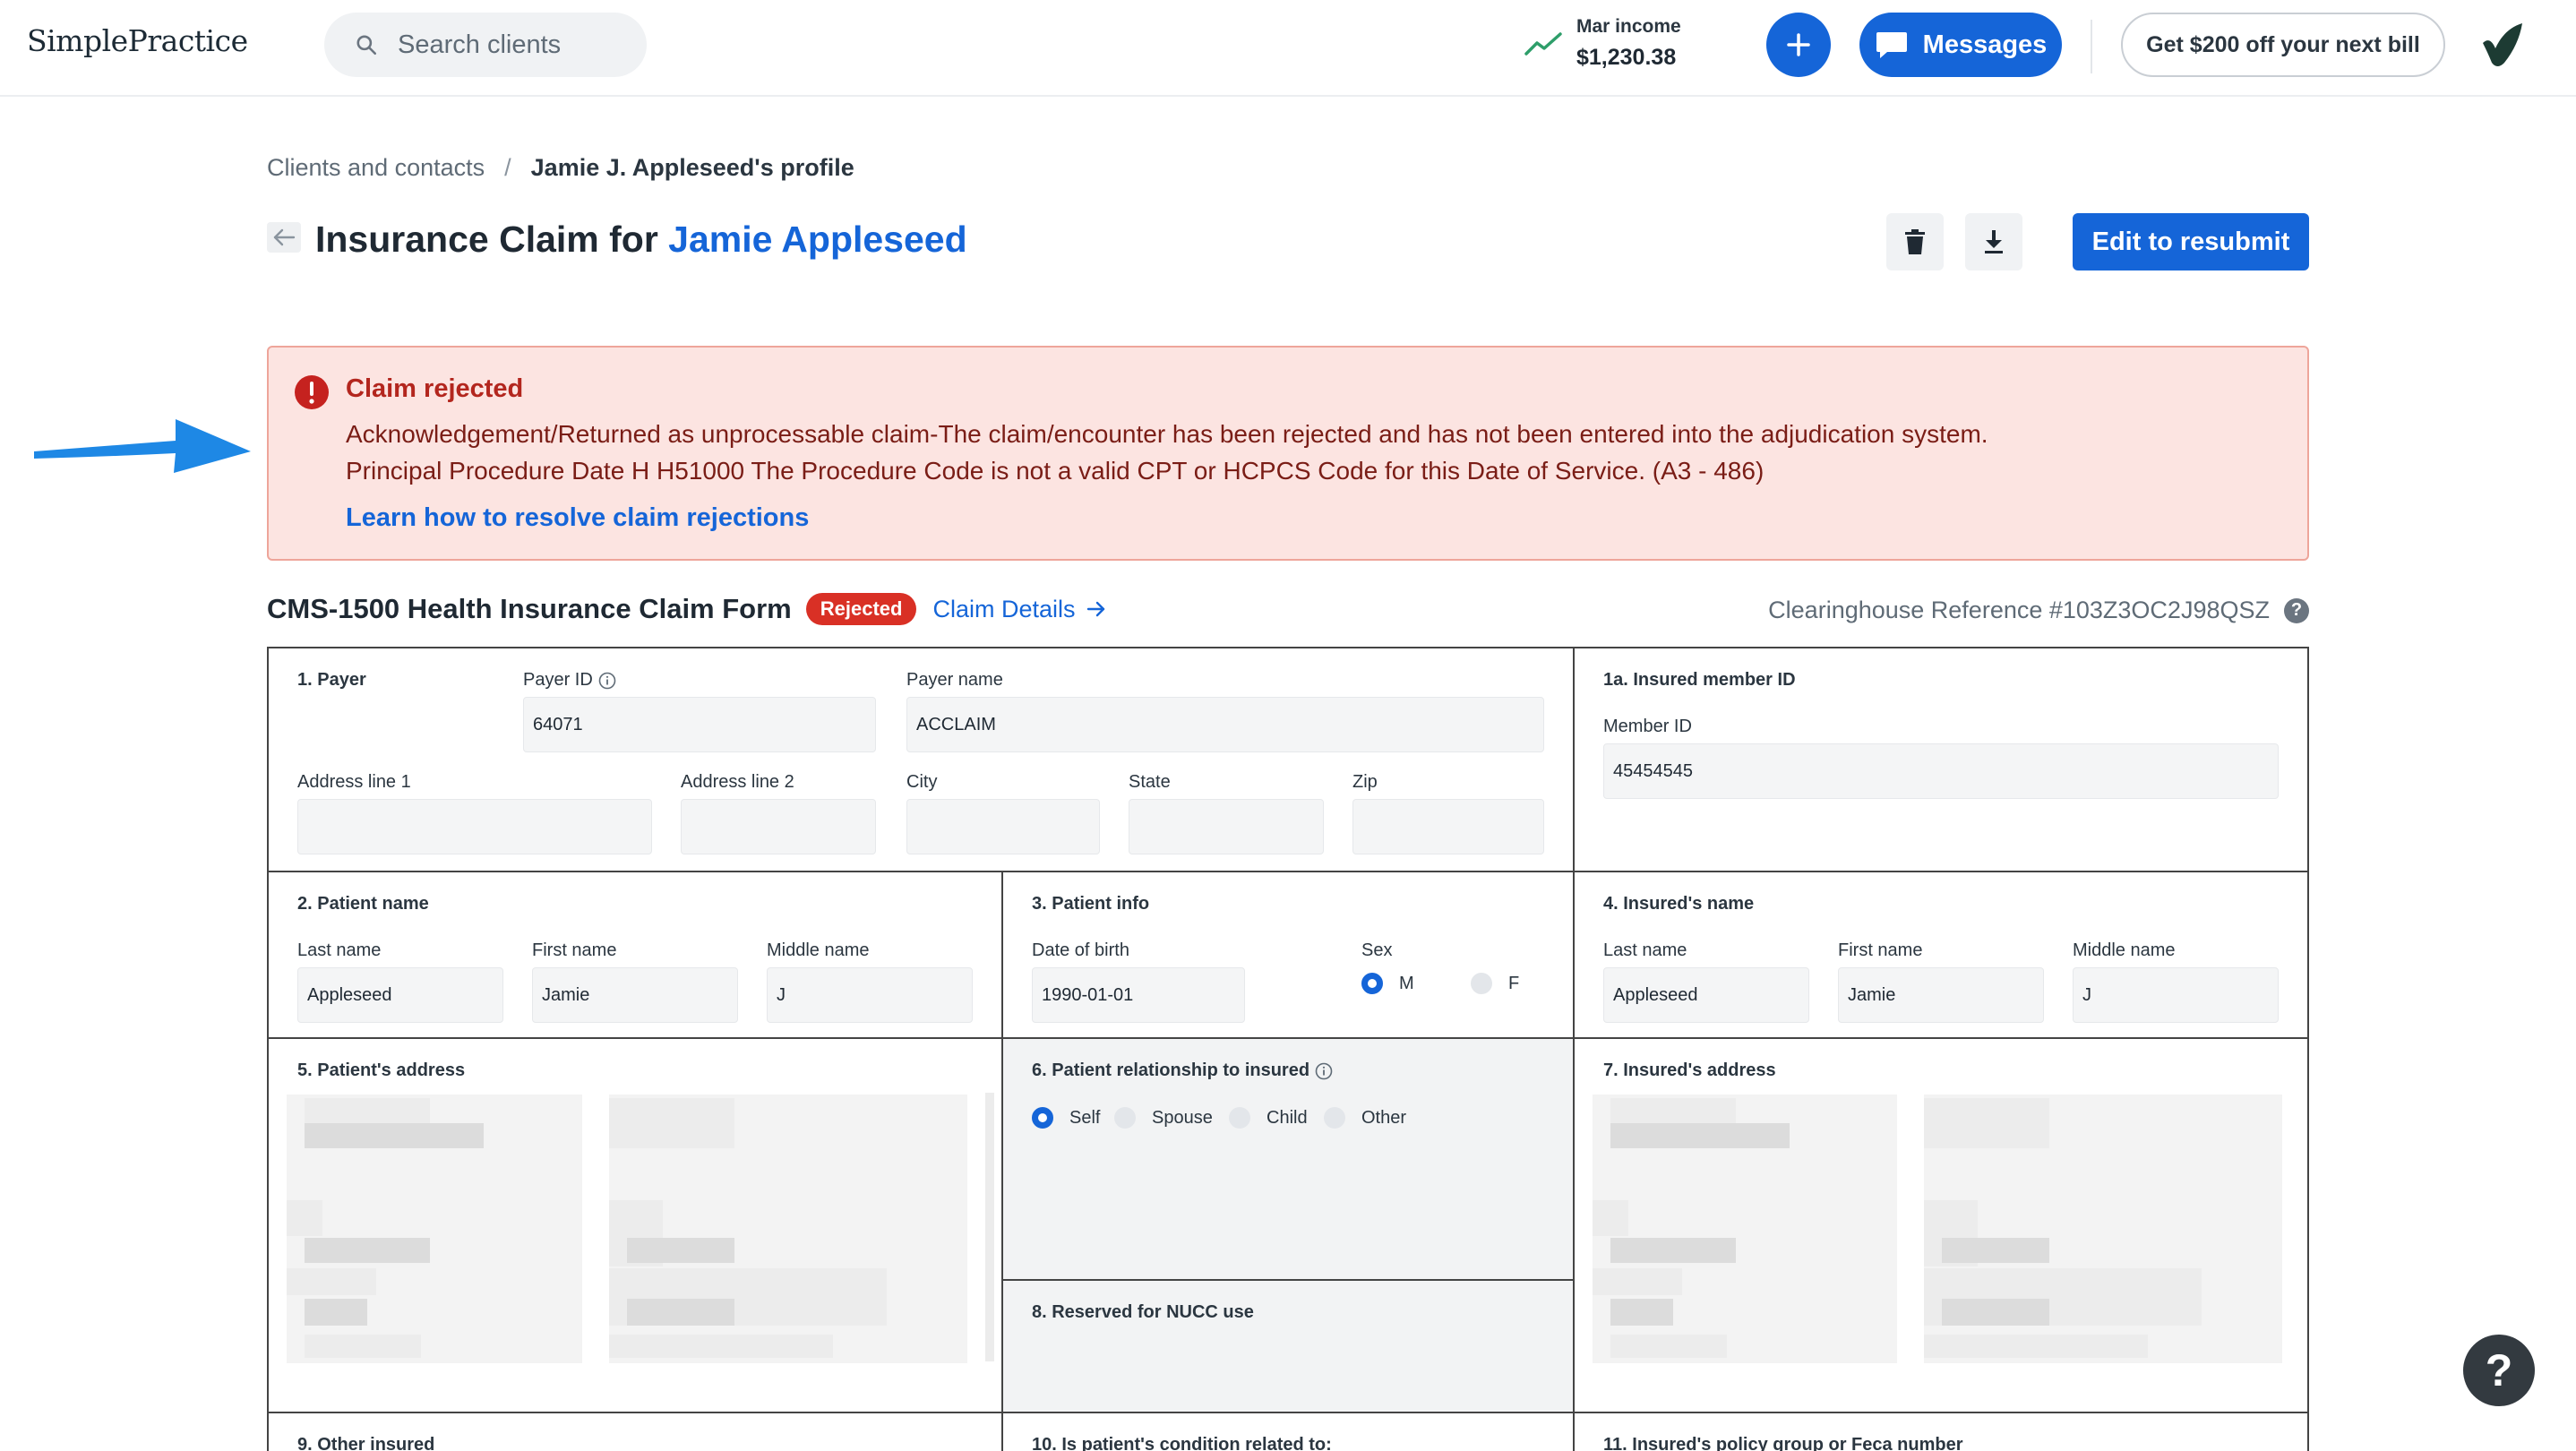 This screenshot has width=2576, height=1451. Describe the element at coordinates (366, 45) in the screenshot. I see `search-icon` at that location.